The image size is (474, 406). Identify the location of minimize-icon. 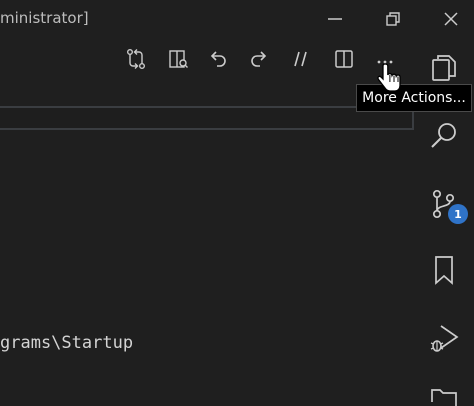
(335, 19).